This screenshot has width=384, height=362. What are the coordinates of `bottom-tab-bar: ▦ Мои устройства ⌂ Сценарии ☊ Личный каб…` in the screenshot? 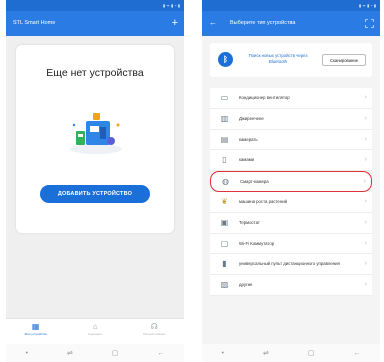 It's located at (95, 331).